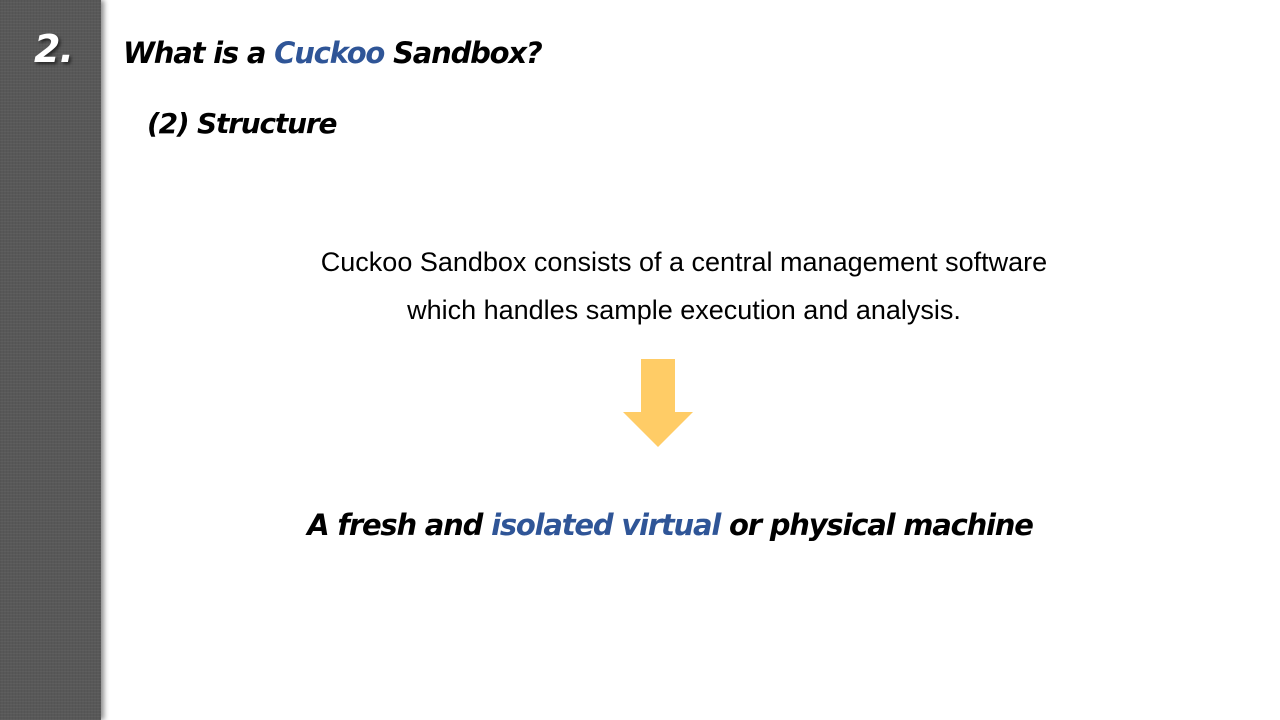 Image resolution: width=1280 pixels, height=720 pixels. What do you see at coordinates (50, 360) in the screenshot?
I see `section-sidebar: 2.` at bounding box center [50, 360].